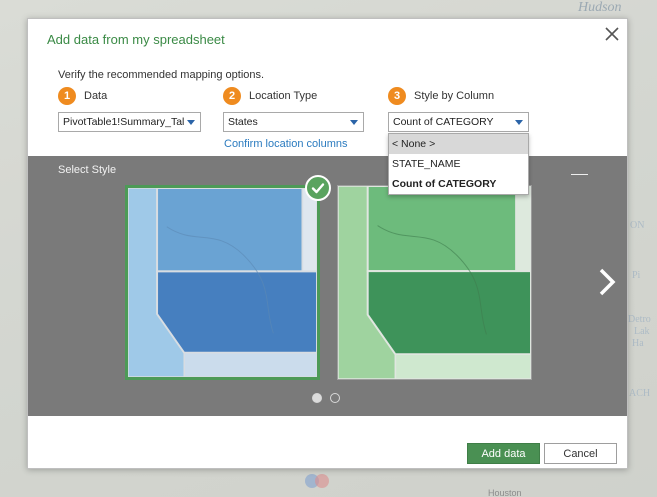  Describe the element at coordinates (318, 188) in the screenshot. I see `selected-check-icon` at that location.